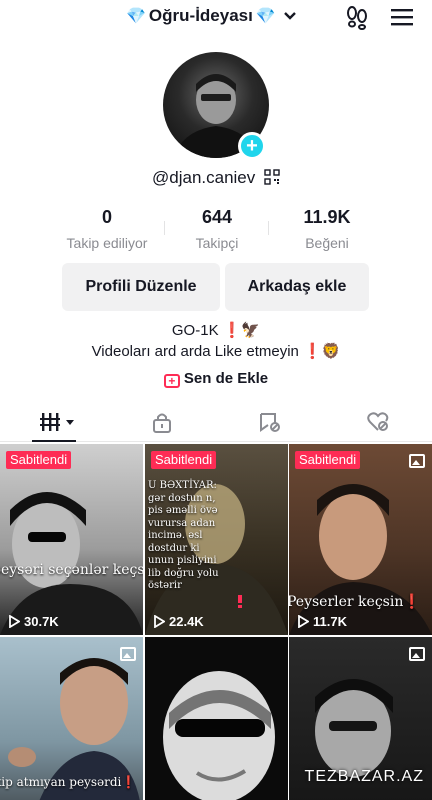 This screenshot has height=800, width=432. I want to click on watermark: TEZBAZAR.AZ, so click(364, 776).